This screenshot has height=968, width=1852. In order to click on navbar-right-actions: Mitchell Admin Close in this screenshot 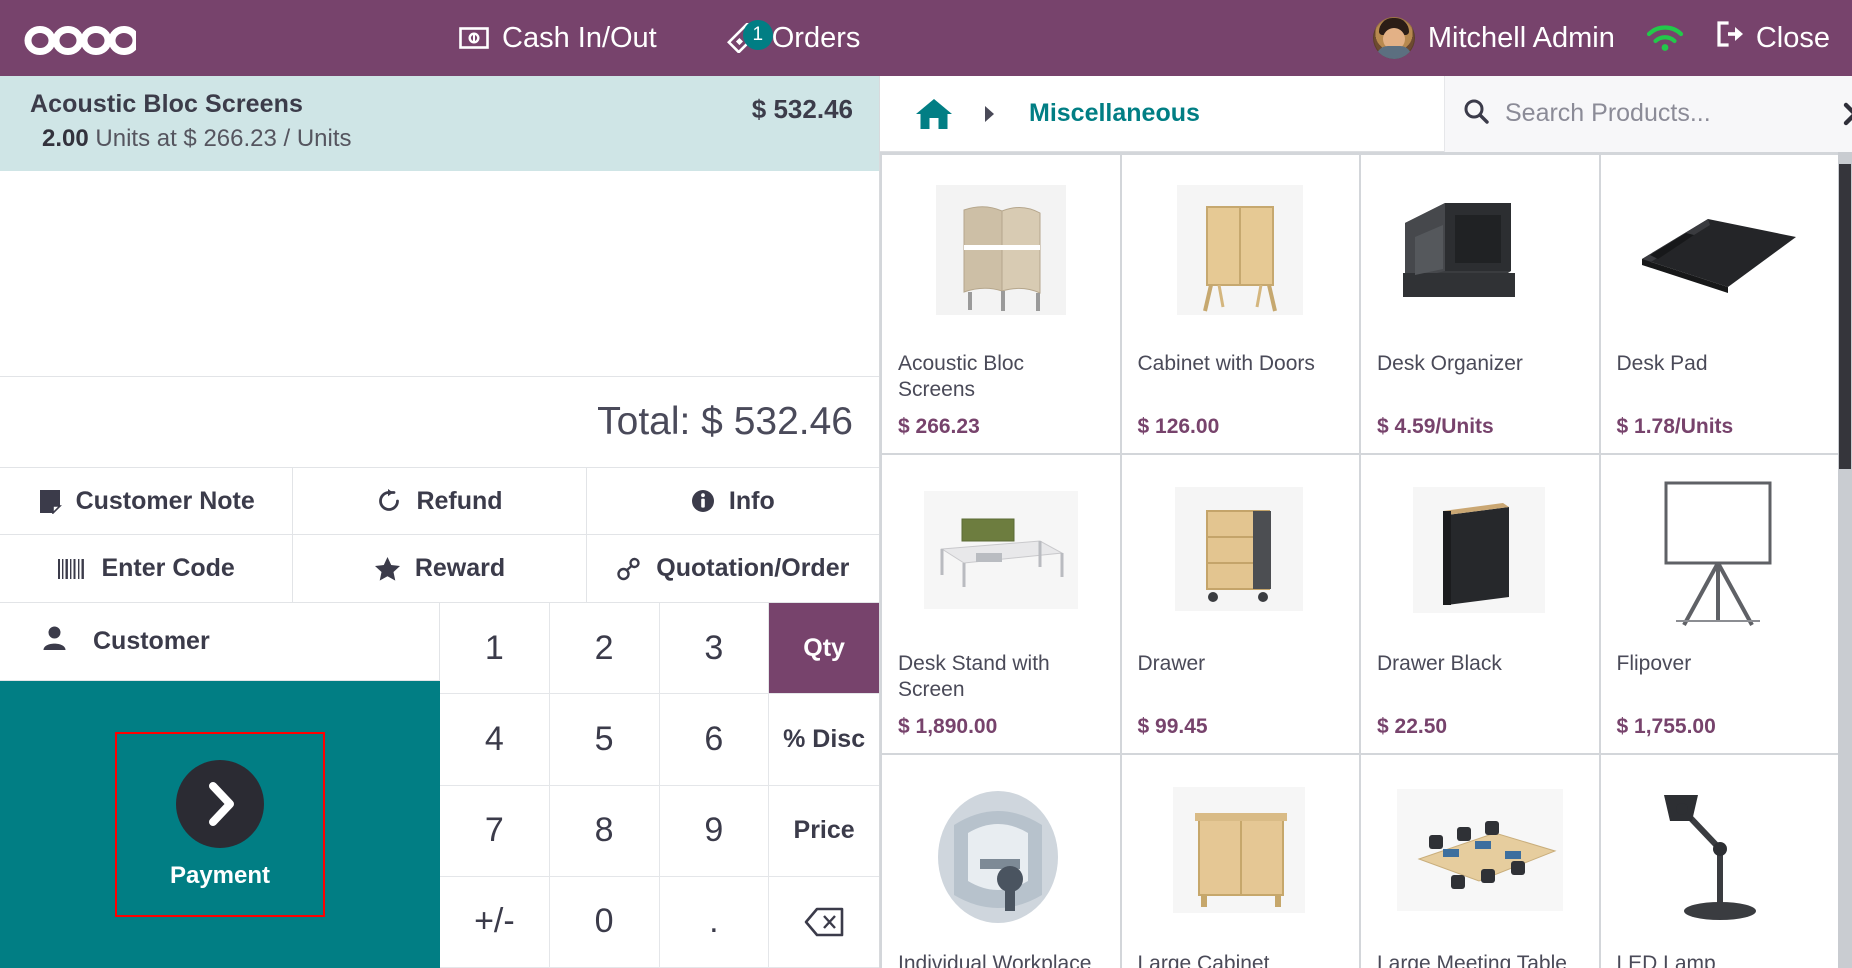, I will do `click(1601, 38)`.